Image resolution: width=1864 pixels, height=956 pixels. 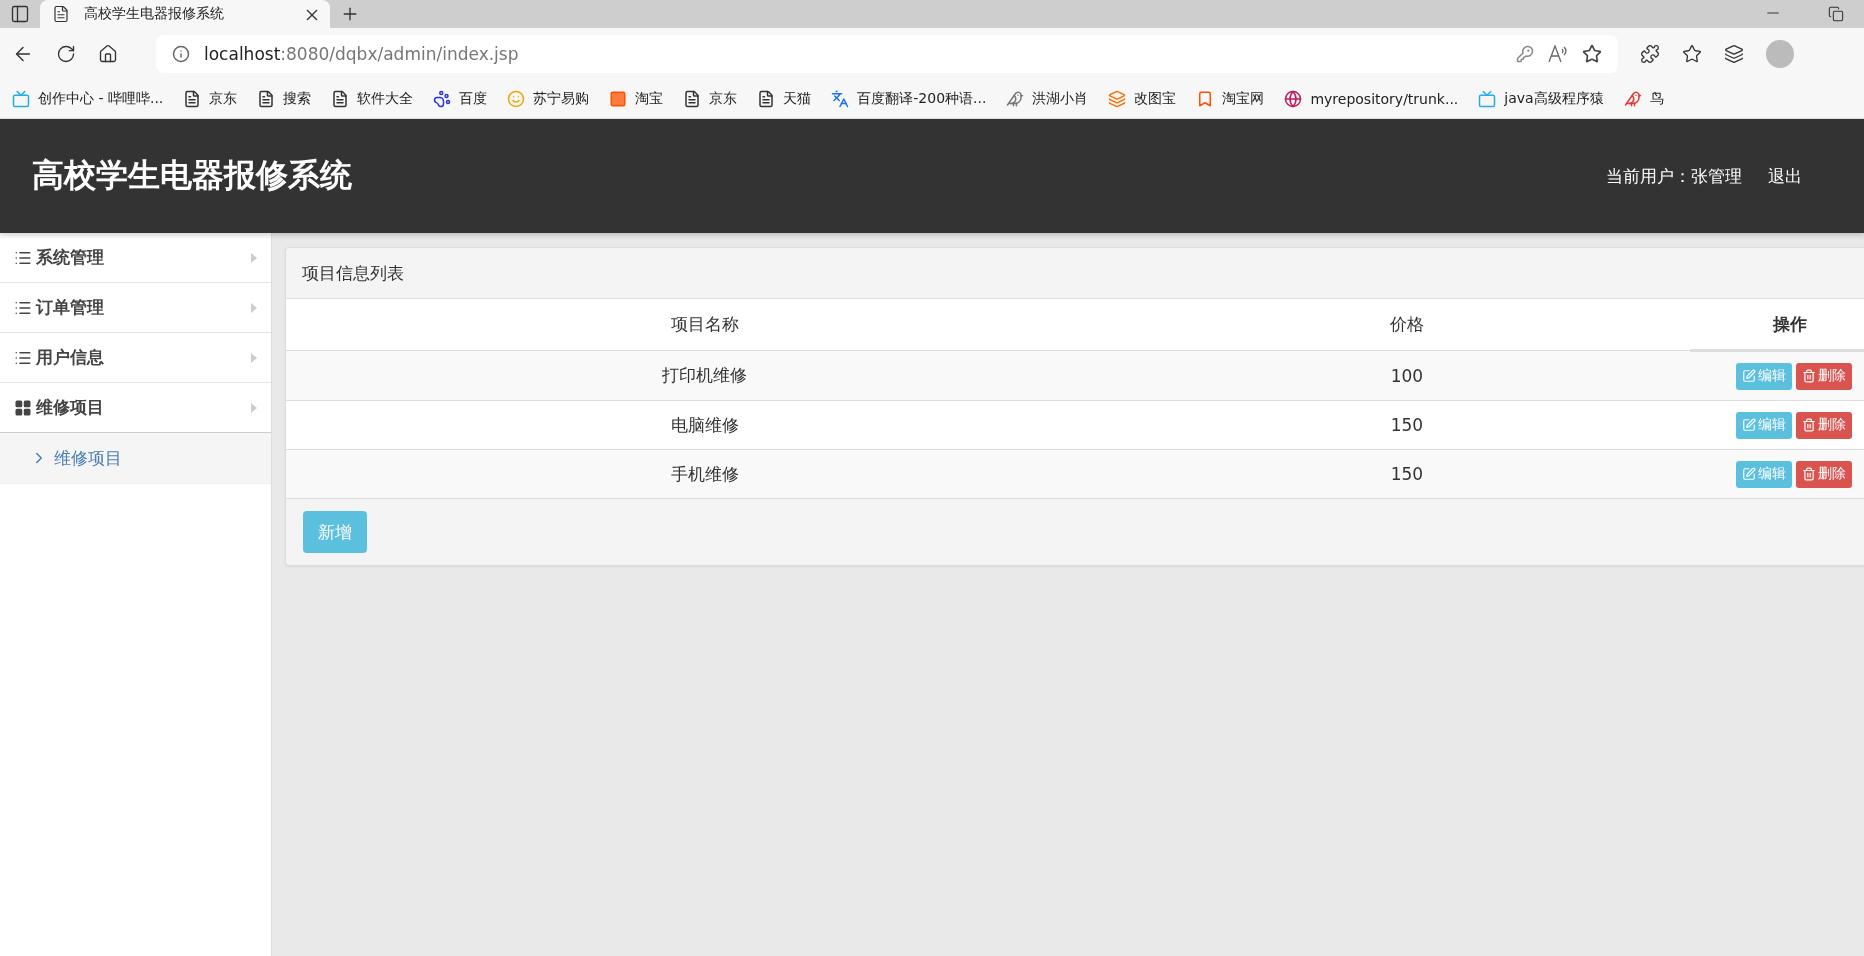 What do you see at coordinates (1592, 54) in the screenshot?
I see `favorite-icon` at bounding box center [1592, 54].